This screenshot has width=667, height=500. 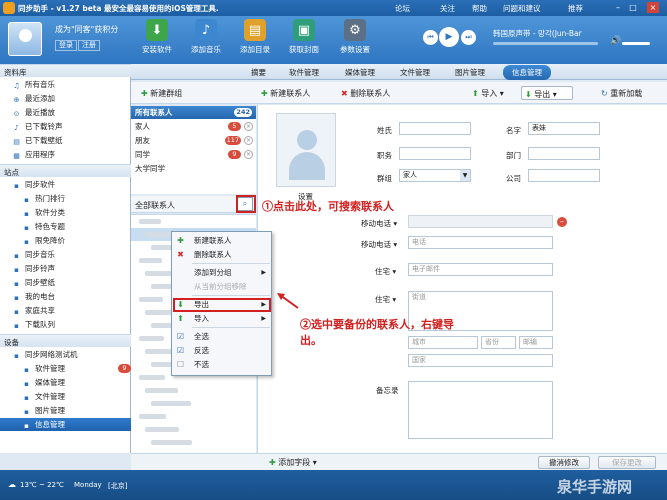 I want to click on group-item: 所有联系人 242, so click(x=193, y=112).